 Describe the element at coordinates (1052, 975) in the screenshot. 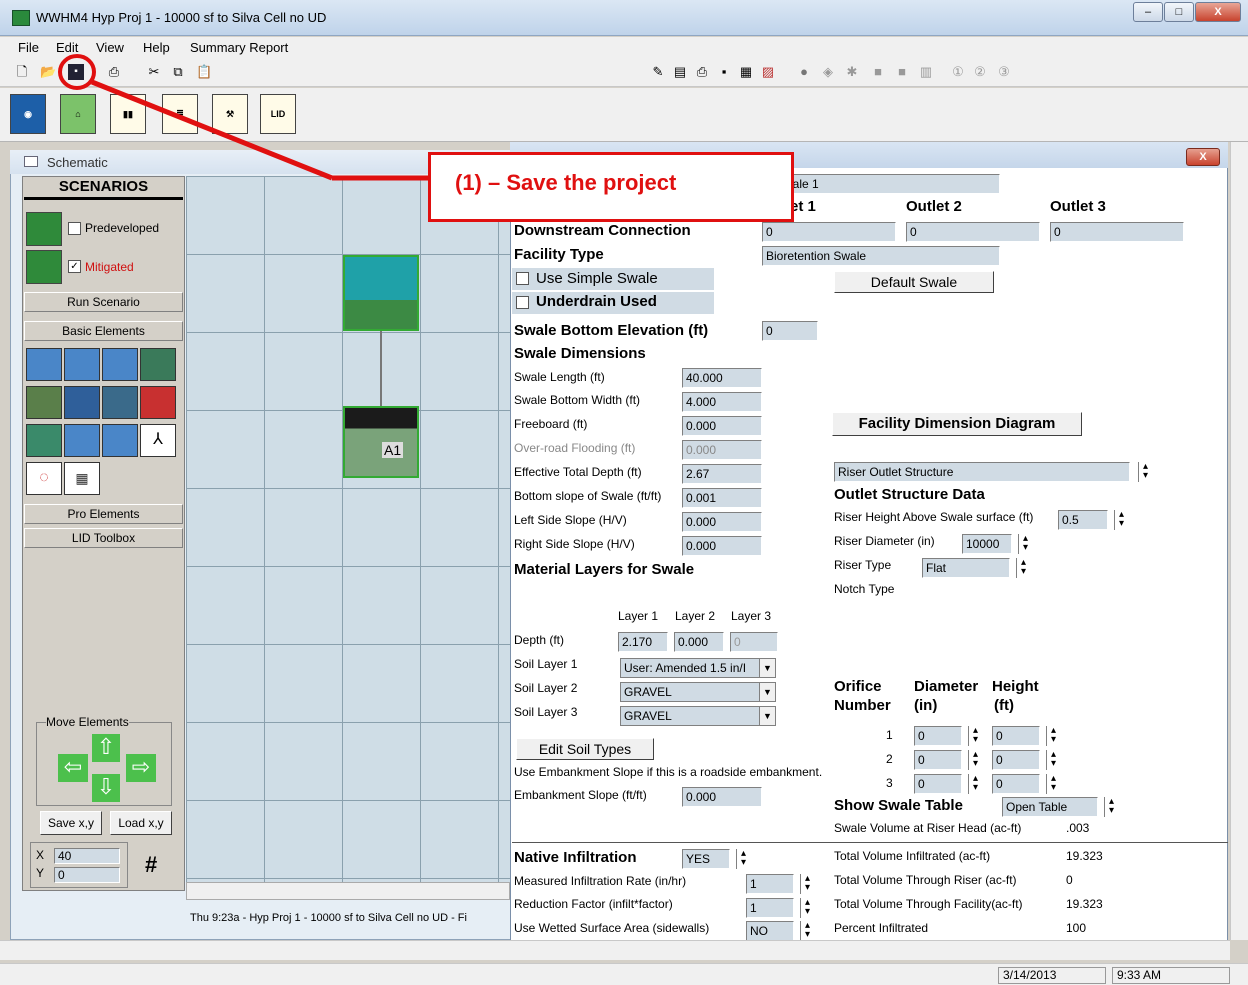

I see `status-date: 3/14/2013` at that location.